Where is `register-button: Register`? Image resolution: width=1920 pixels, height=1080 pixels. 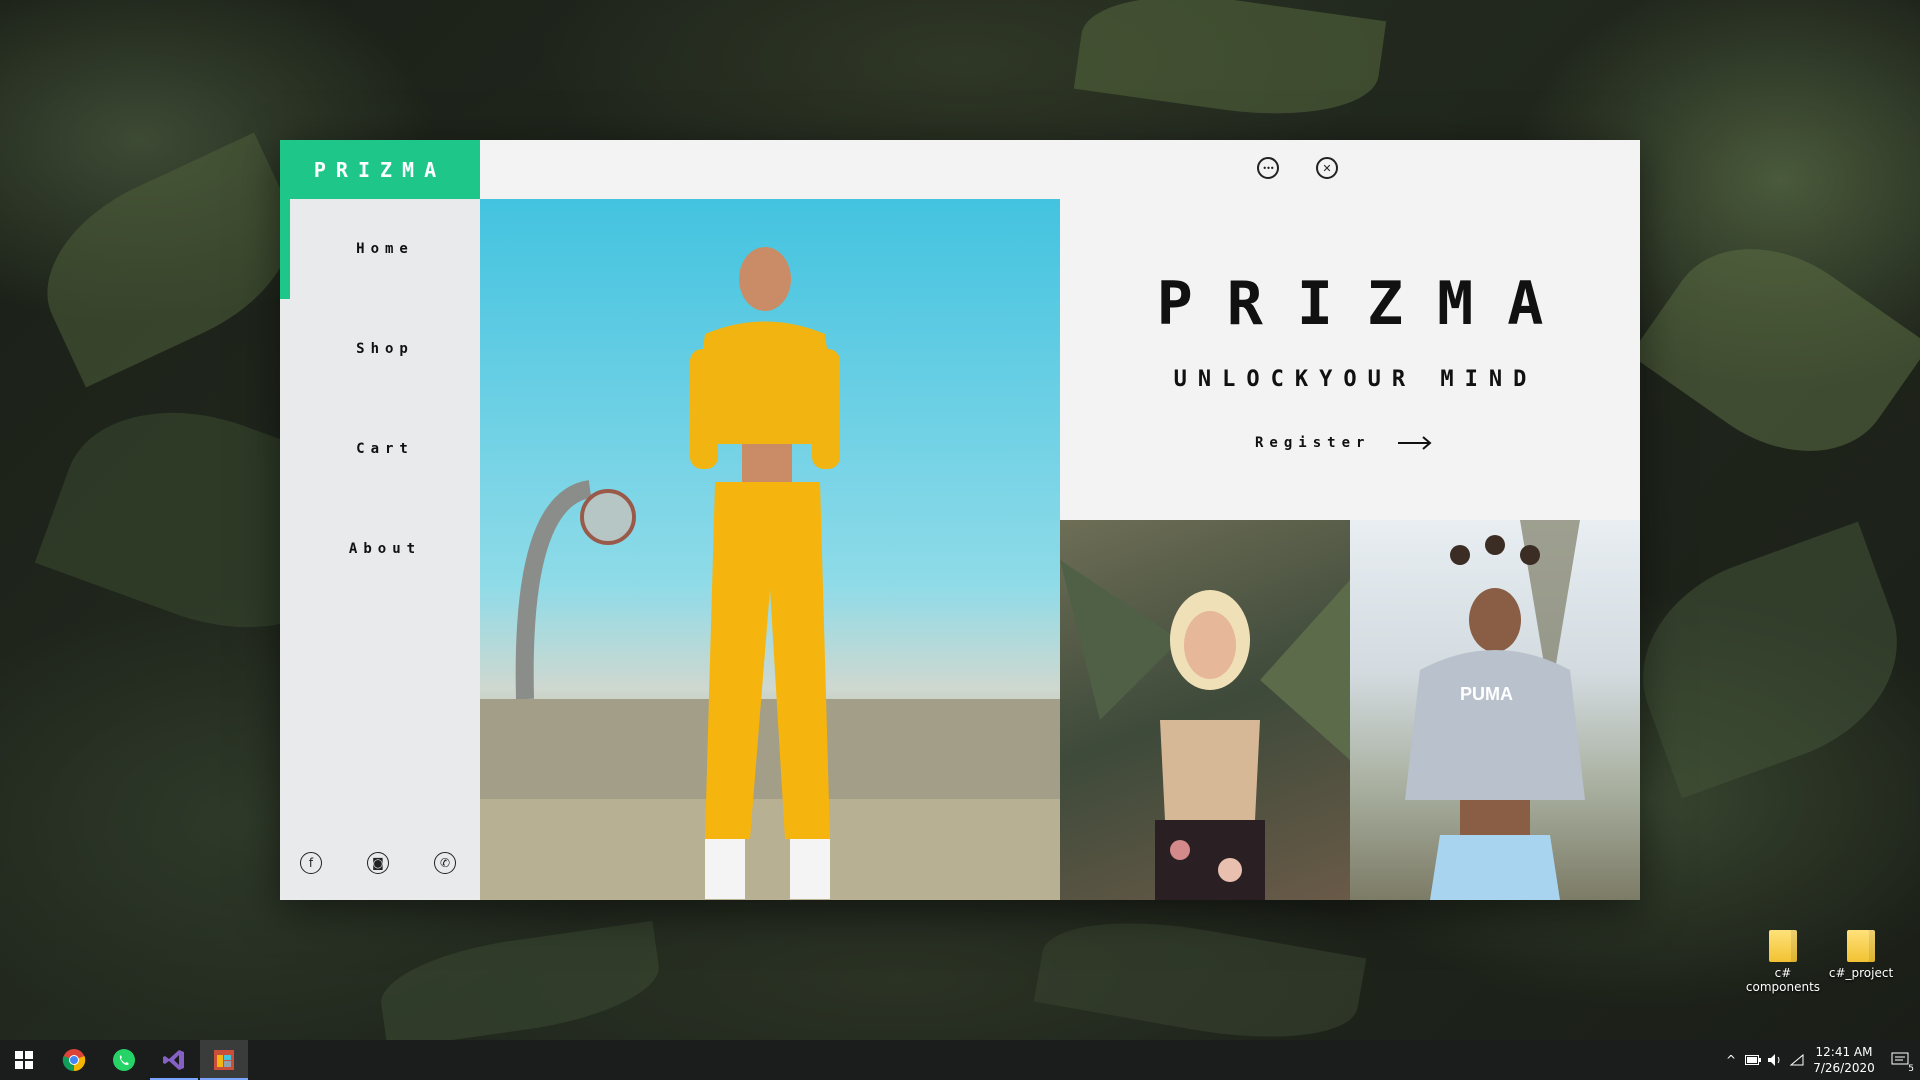
register-button: Register is located at coordinates (1343, 443).